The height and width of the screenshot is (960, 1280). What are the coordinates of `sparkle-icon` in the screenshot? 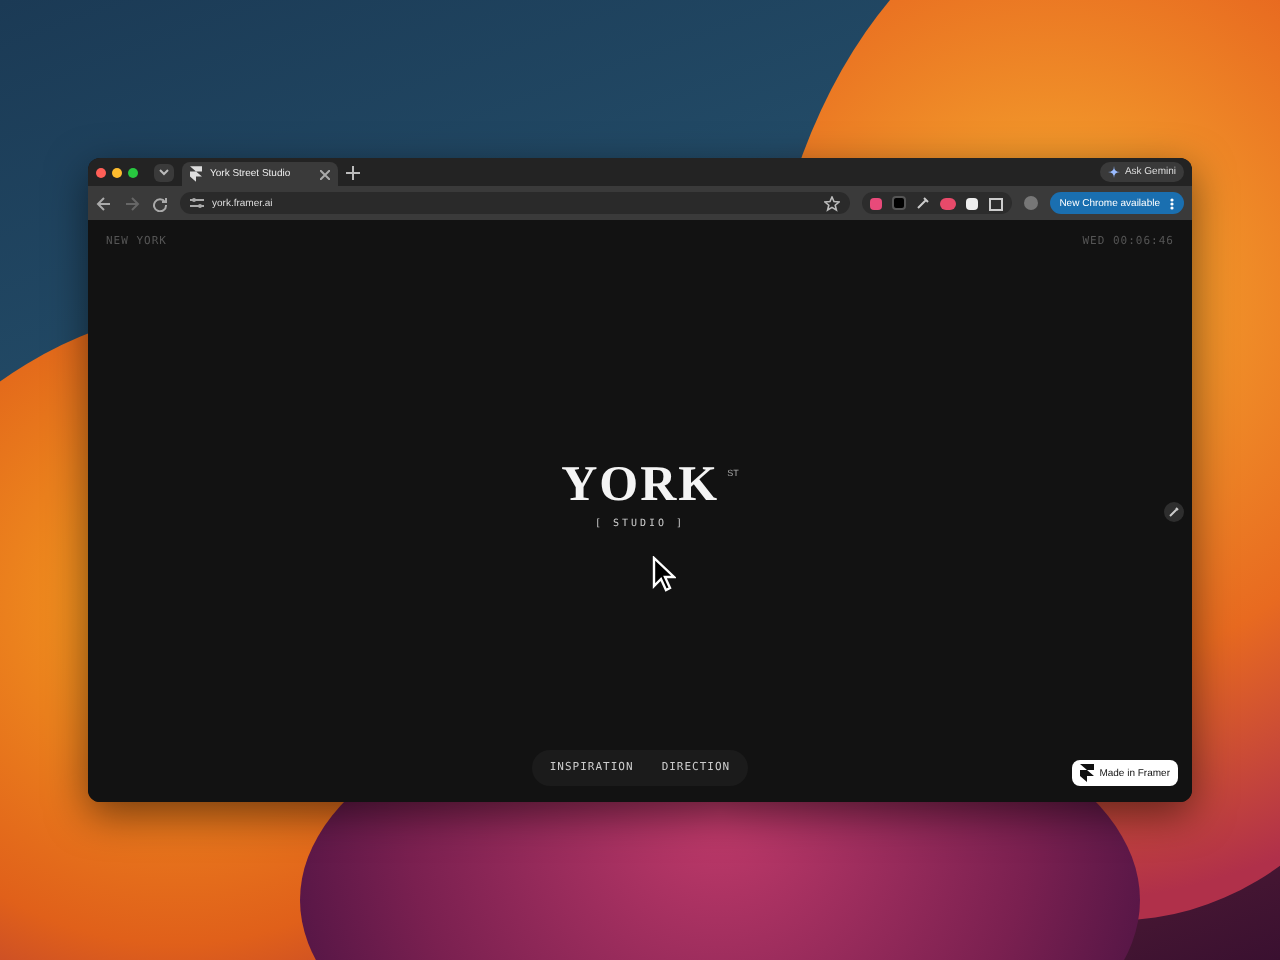 It's located at (1114, 172).